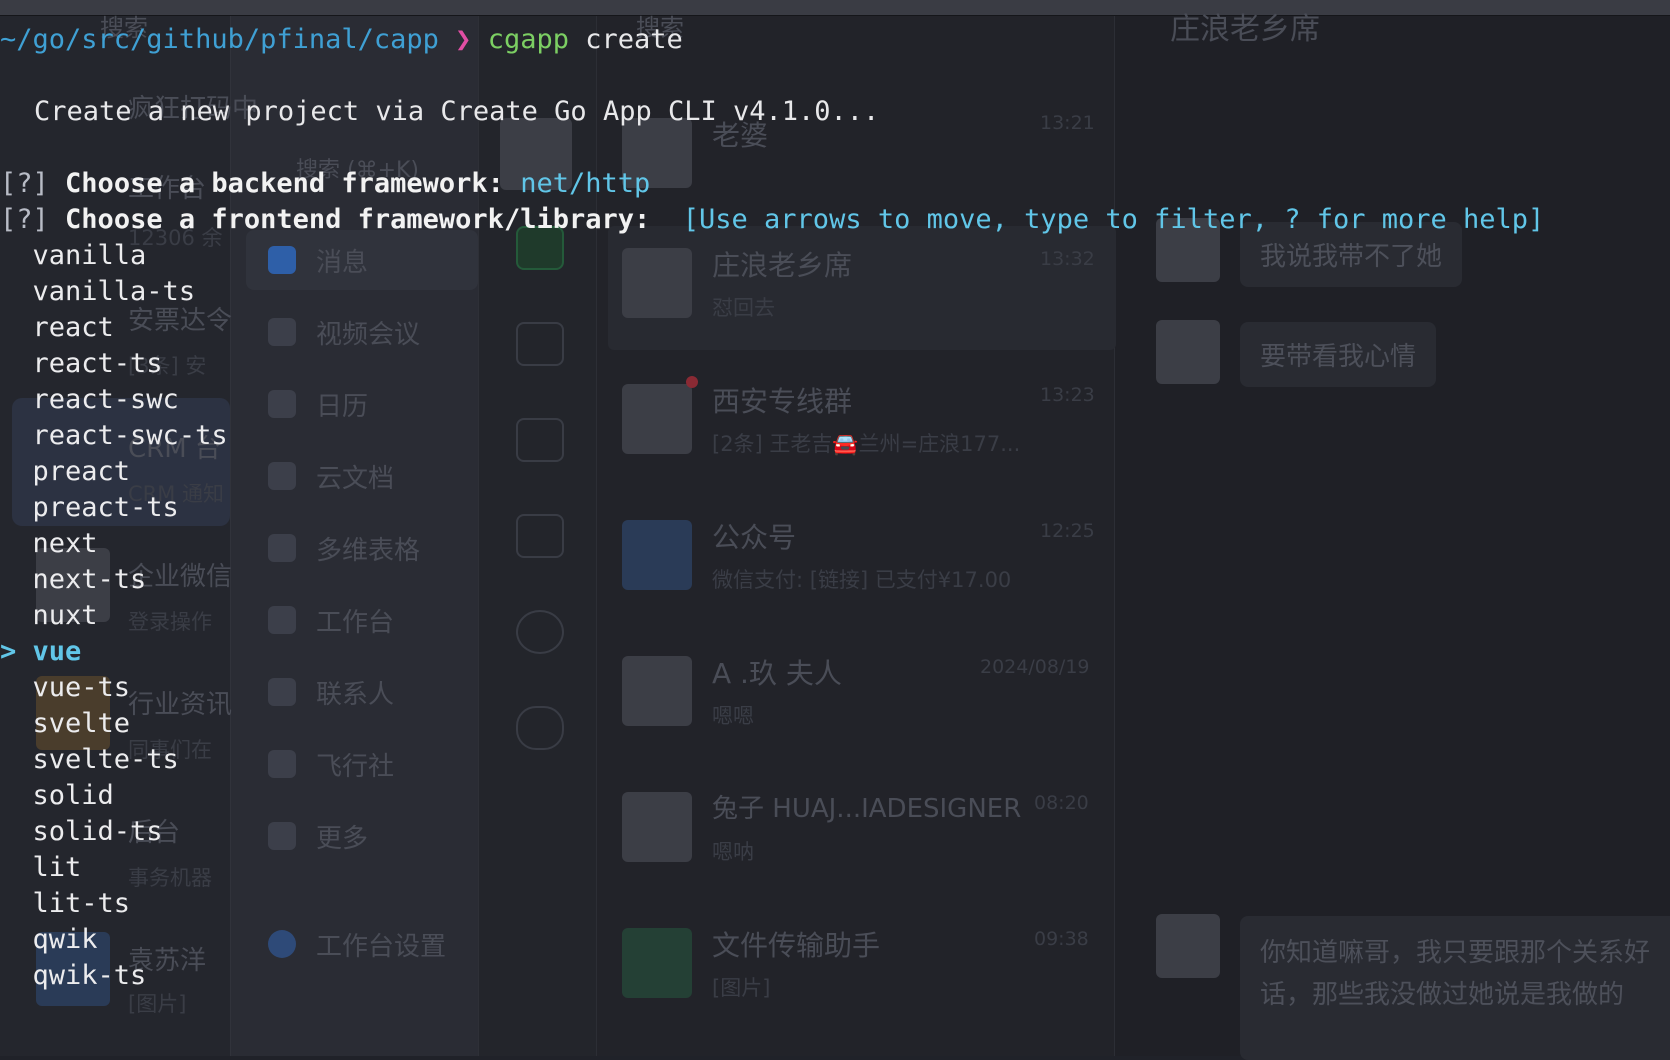 The width and height of the screenshot is (1670, 1060). I want to click on framework-option-label: nuxt, so click(65, 615).